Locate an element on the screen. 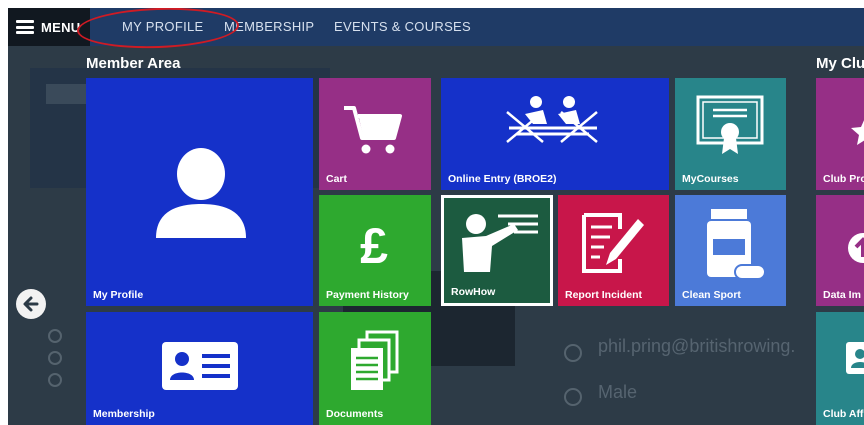 The width and height of the screenshot is (864, 425). tile-label: Club Pro is located at coordinates (843, 179).